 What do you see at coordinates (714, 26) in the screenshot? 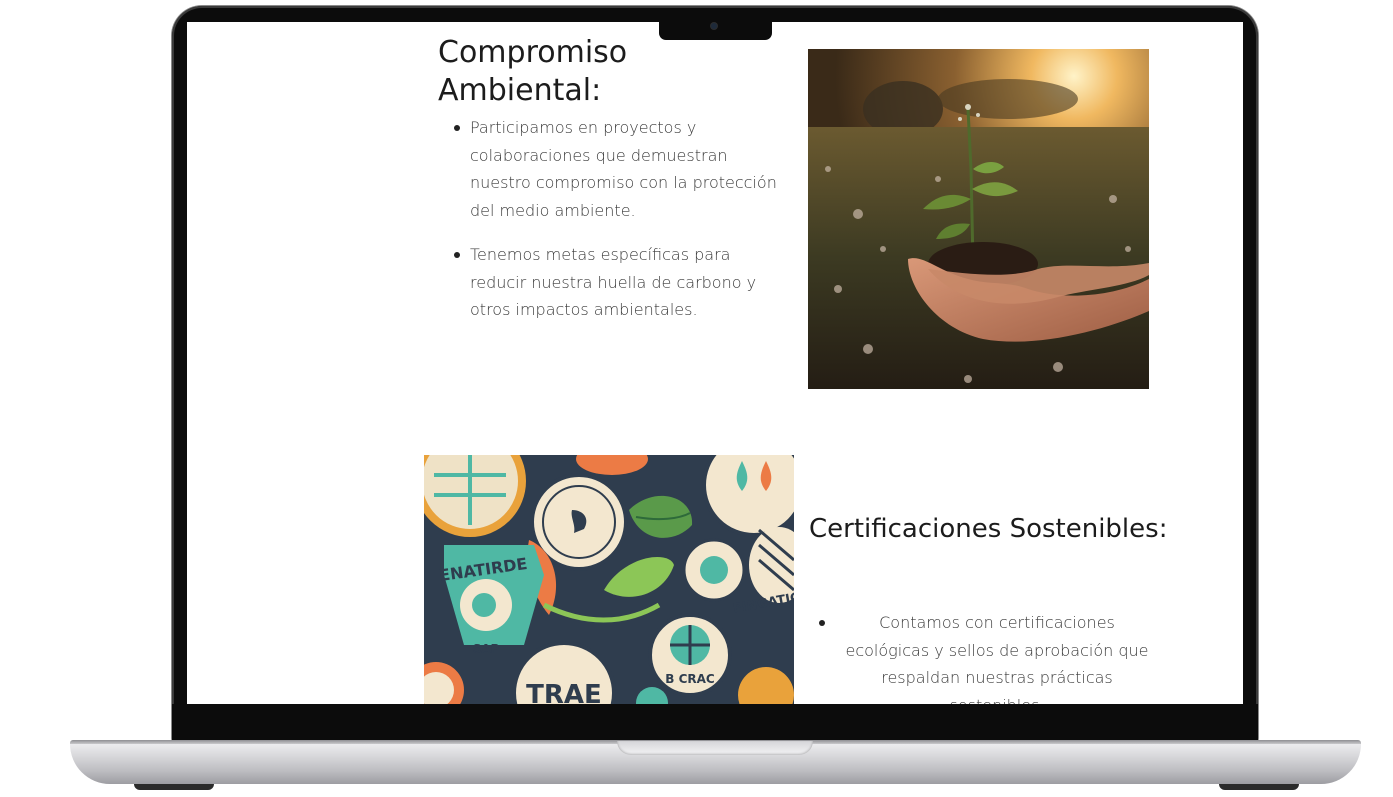
I see `camera-icon` at bounding box center [714, 26].